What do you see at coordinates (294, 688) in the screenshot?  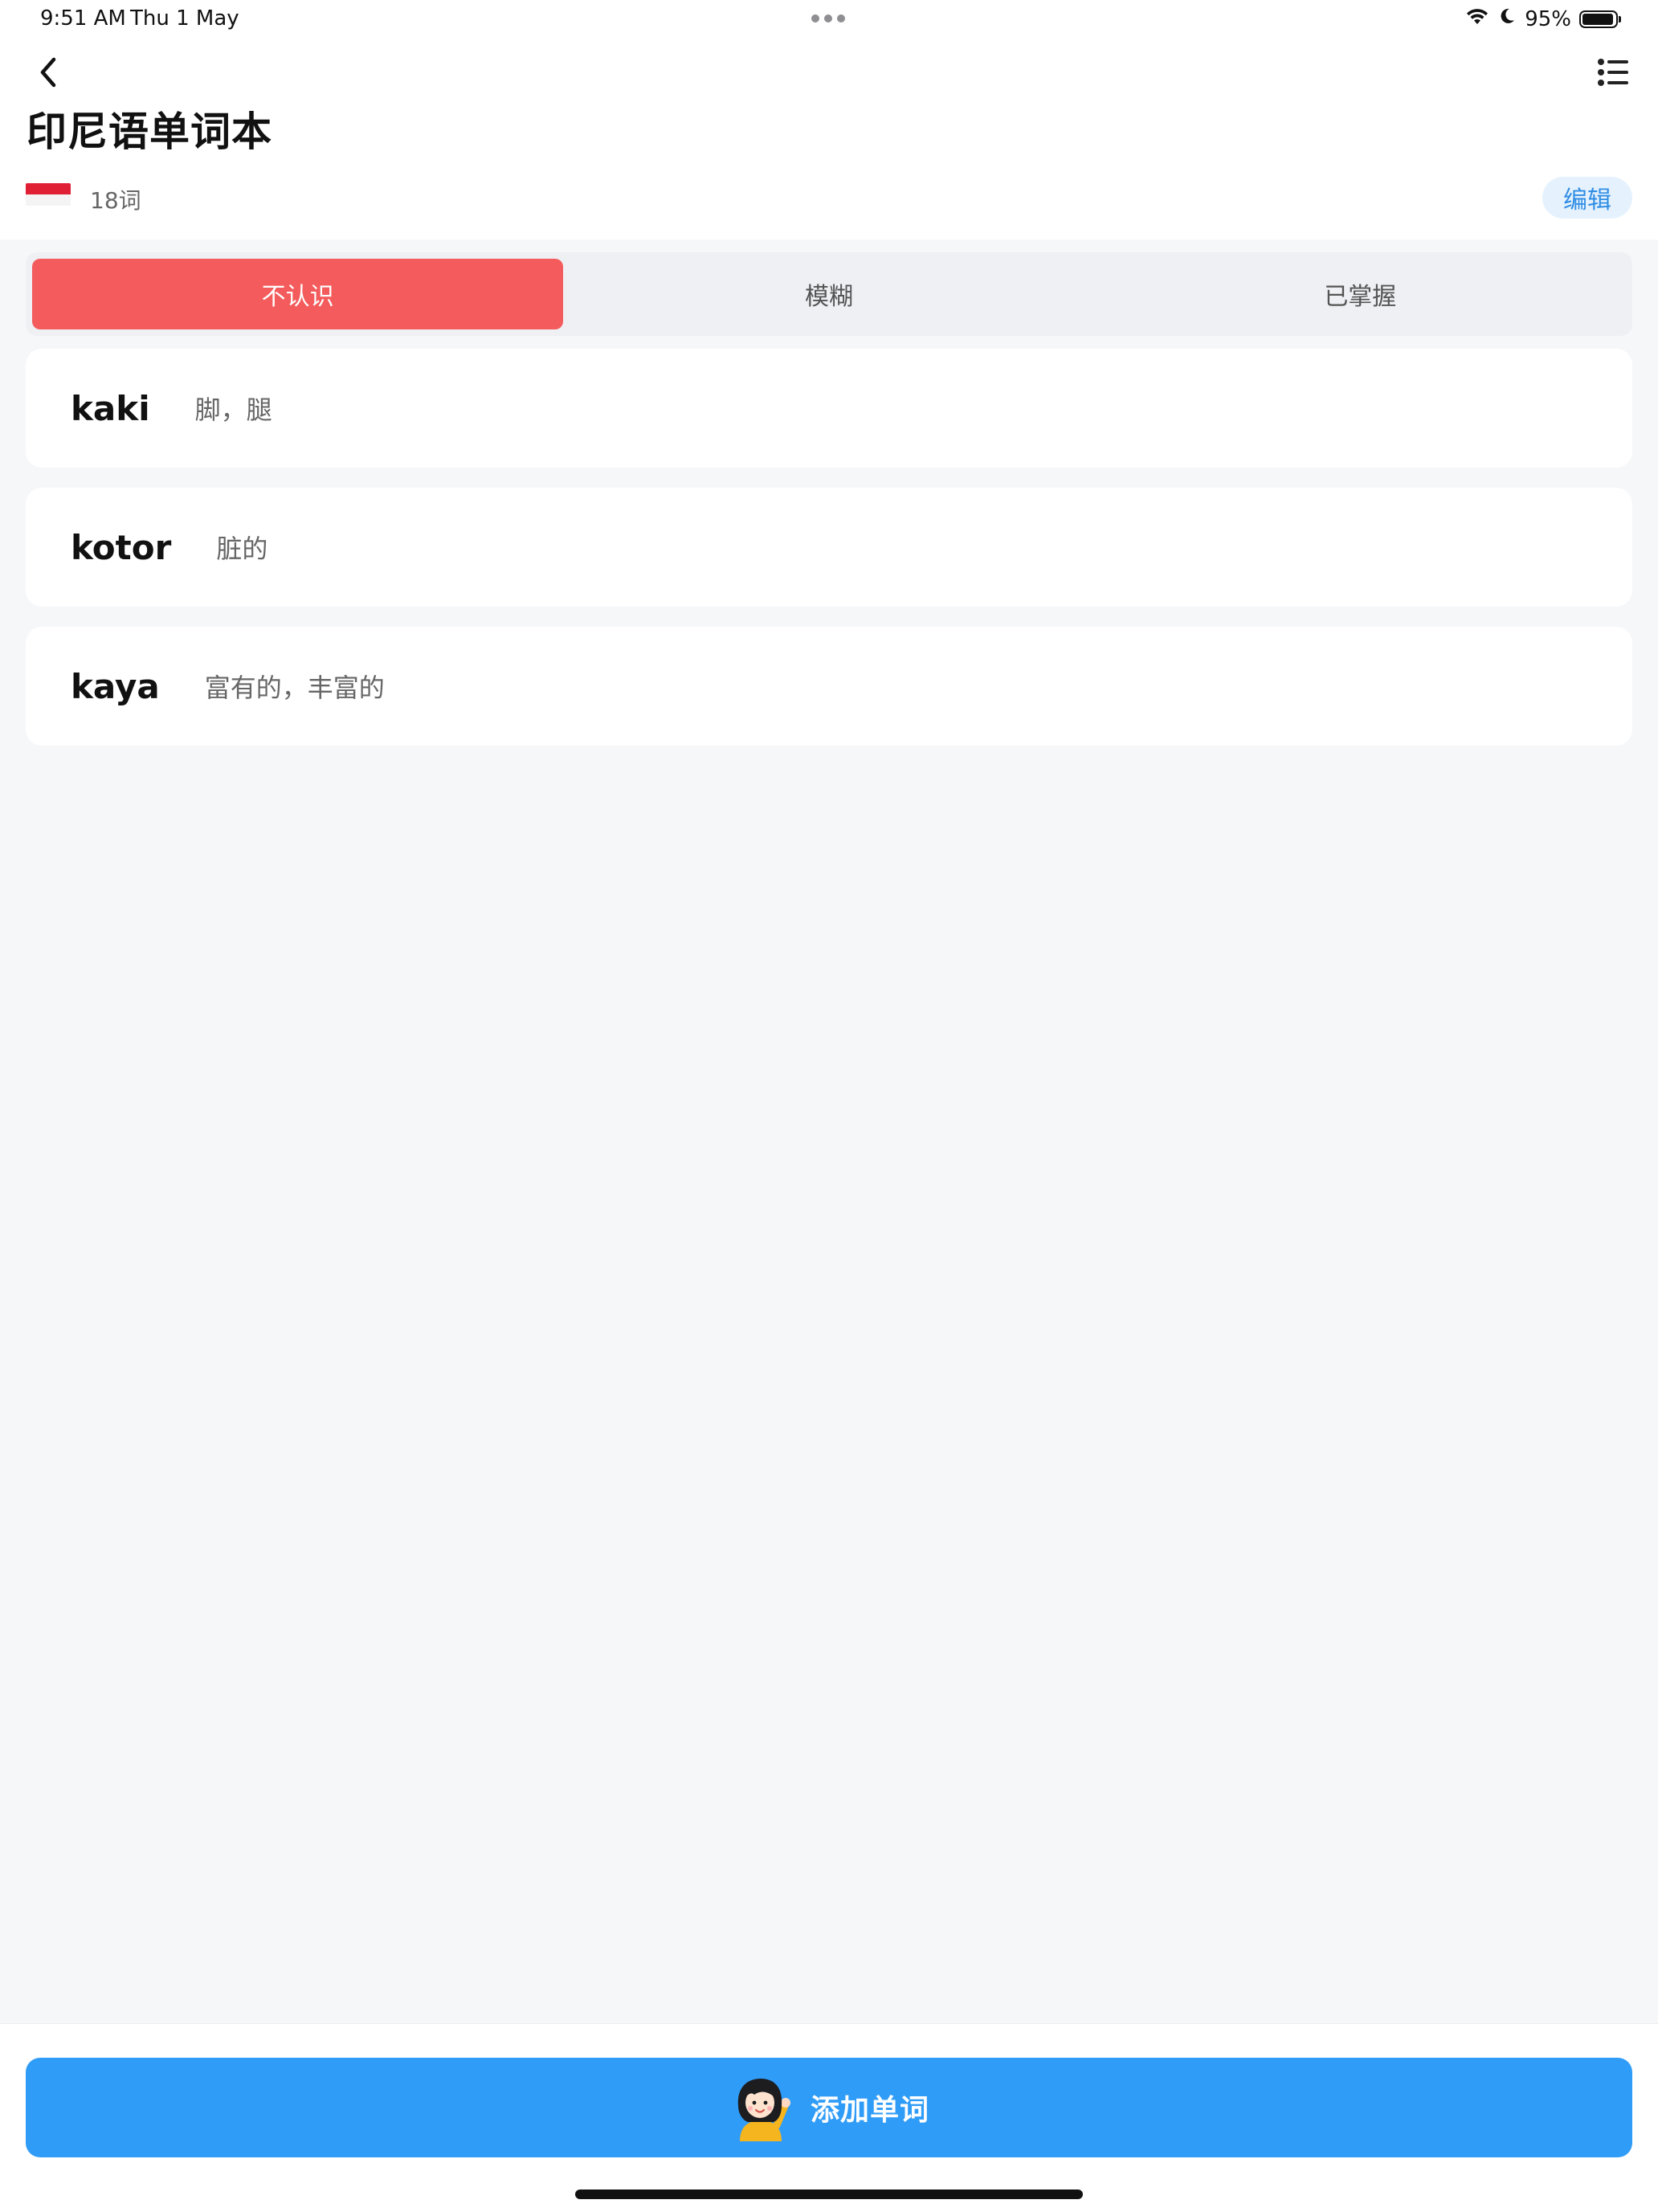 I see `word-meaning: 富有的，丰富的` at bounding box center [294, 688].